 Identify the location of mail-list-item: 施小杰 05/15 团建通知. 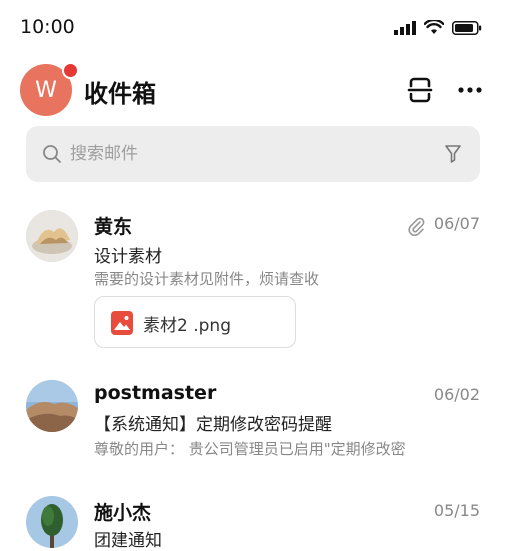
(253, 523).